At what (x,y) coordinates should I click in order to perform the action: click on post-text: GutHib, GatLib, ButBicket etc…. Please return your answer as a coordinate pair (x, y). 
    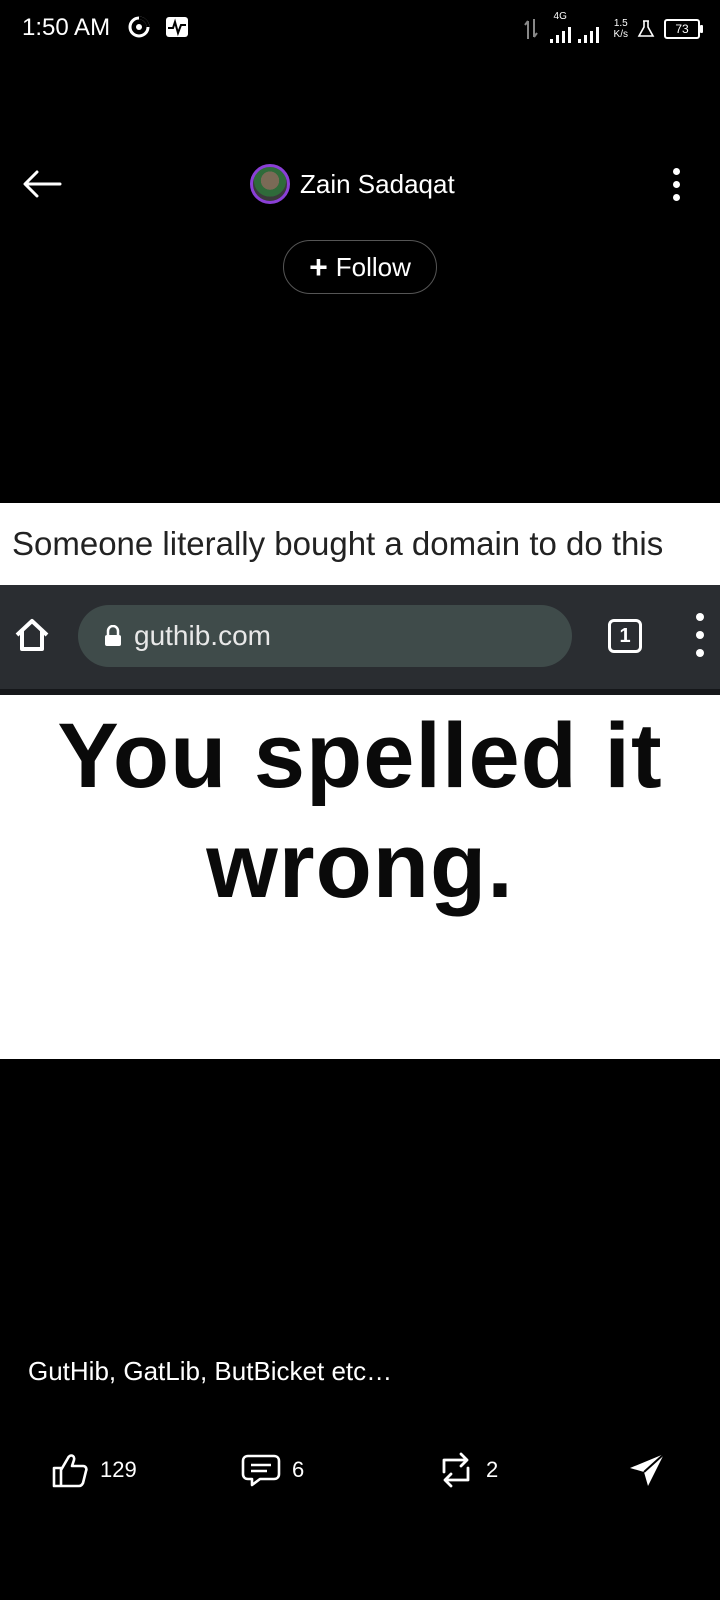
    Looking at the image, I should click on (210, 1371).